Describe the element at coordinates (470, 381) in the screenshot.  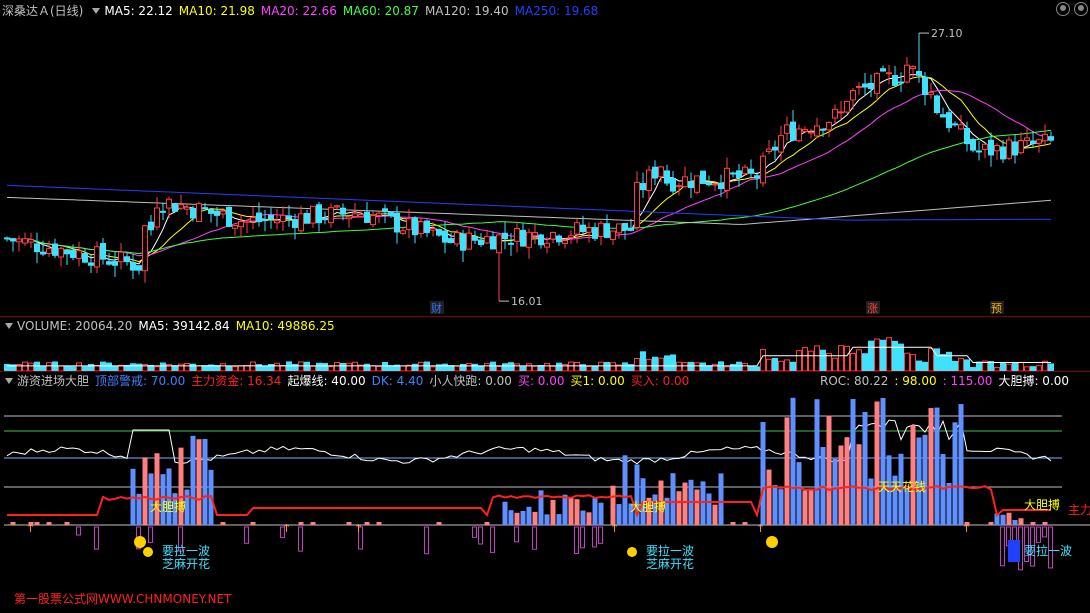
I see `indicator-label-5: 小人快跑: 0.00` at that location.